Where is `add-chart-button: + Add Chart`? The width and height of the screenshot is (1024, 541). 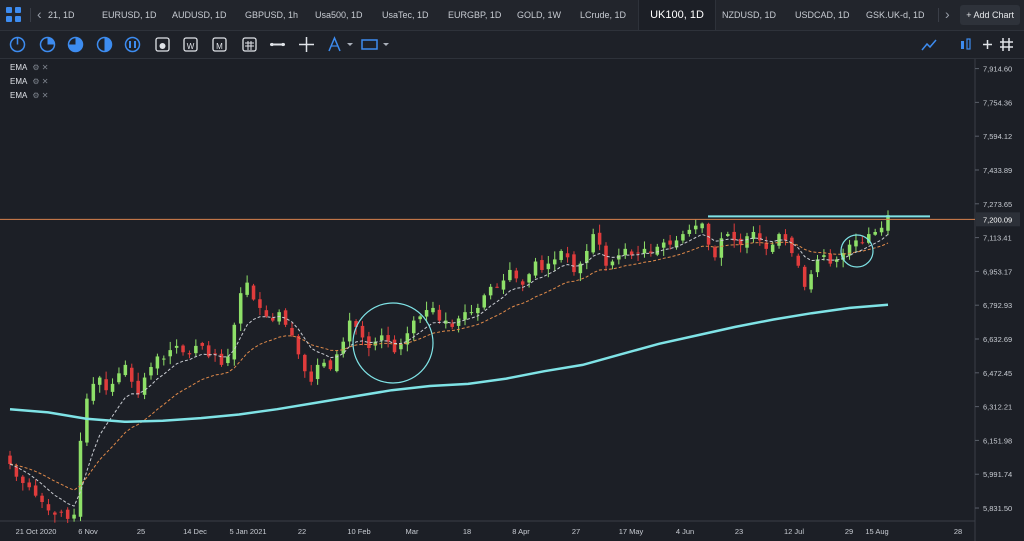 add-chart-button: + Add Chart is located at coordinates (990, 15).